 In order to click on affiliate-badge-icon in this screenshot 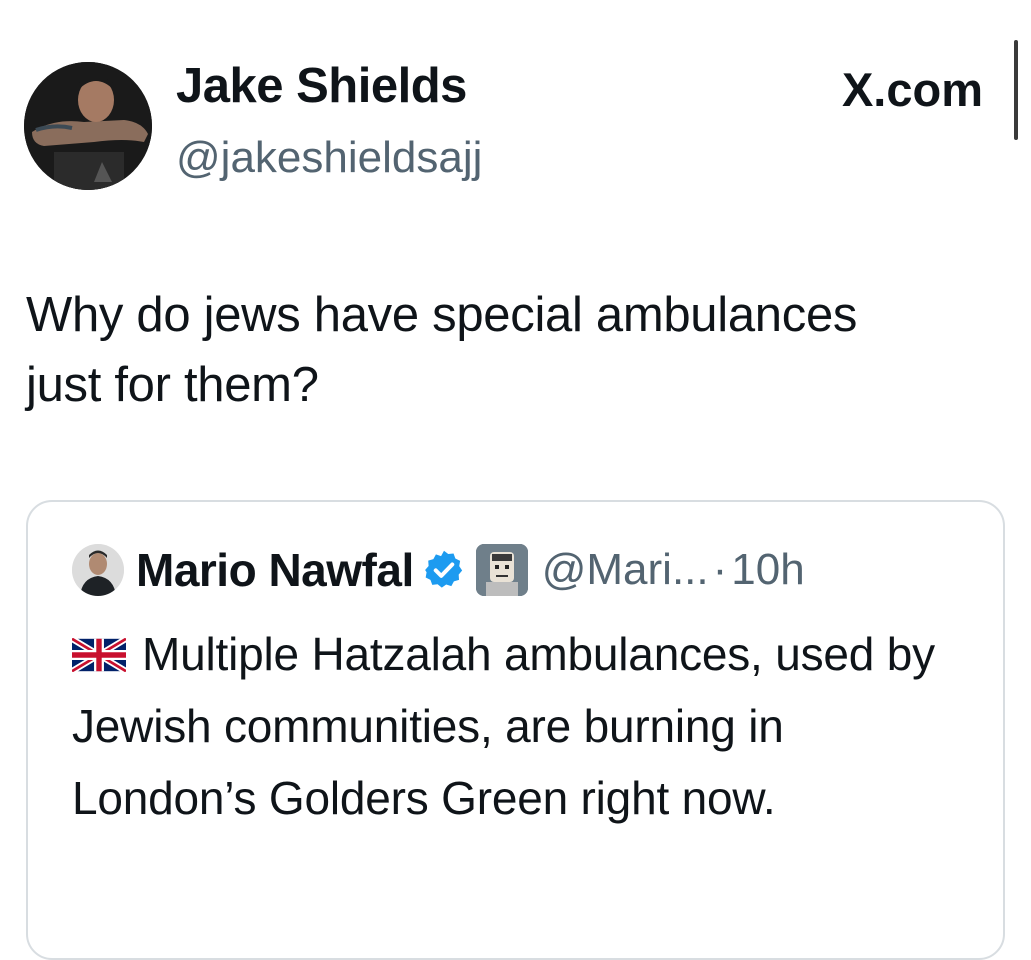, I will do `click(501, 570)`.